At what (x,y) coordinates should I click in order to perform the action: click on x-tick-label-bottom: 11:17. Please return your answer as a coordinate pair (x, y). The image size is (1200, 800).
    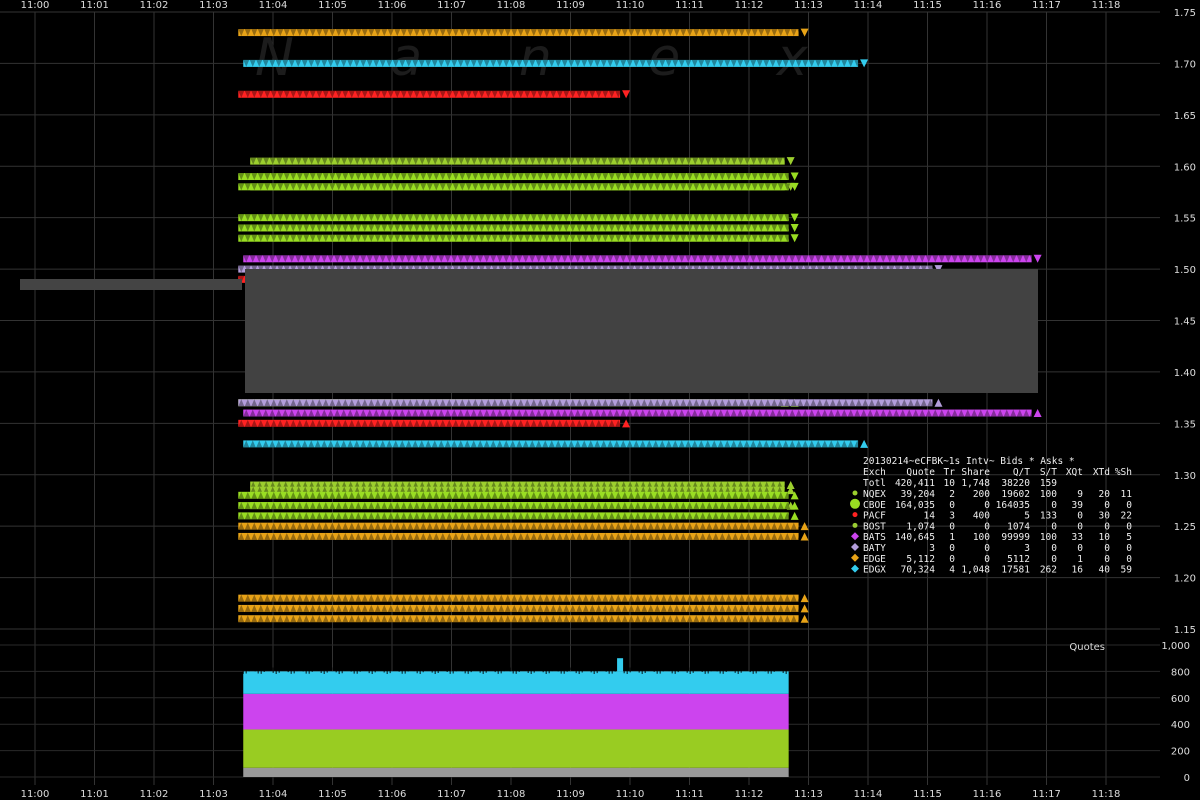
    Looking at the image, I should click on (1046, 794).